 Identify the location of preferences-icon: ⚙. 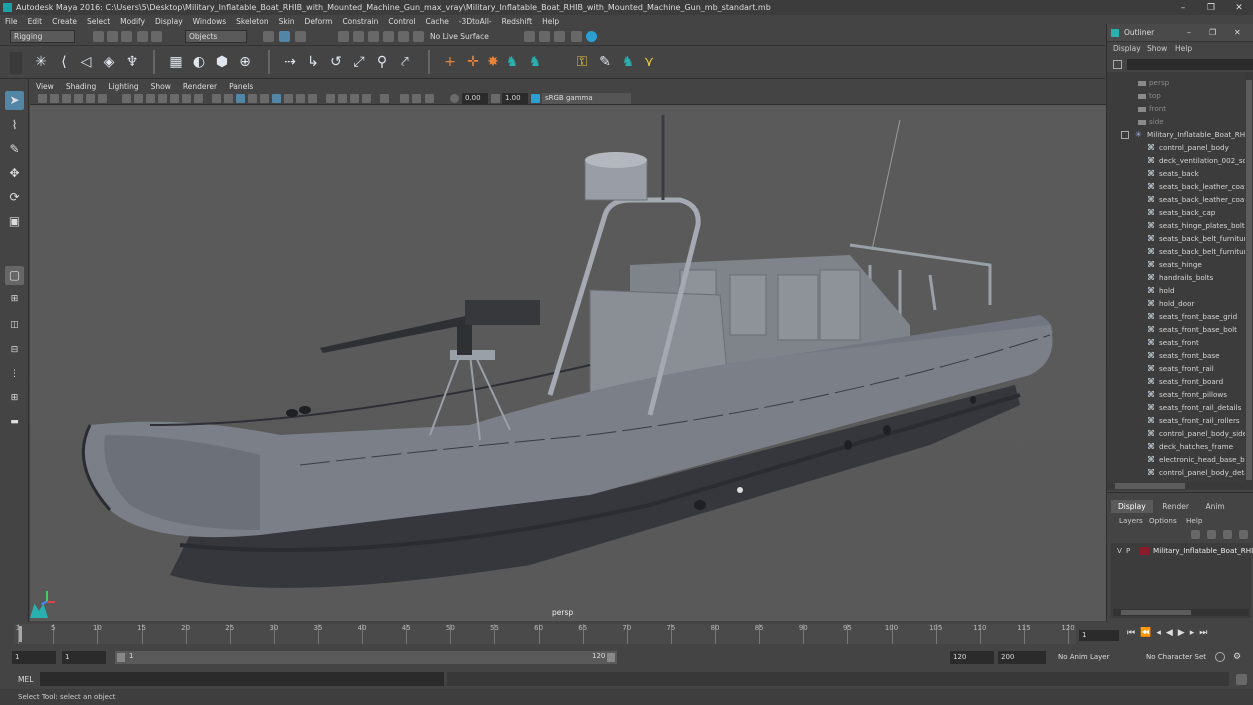
(1238, 657).